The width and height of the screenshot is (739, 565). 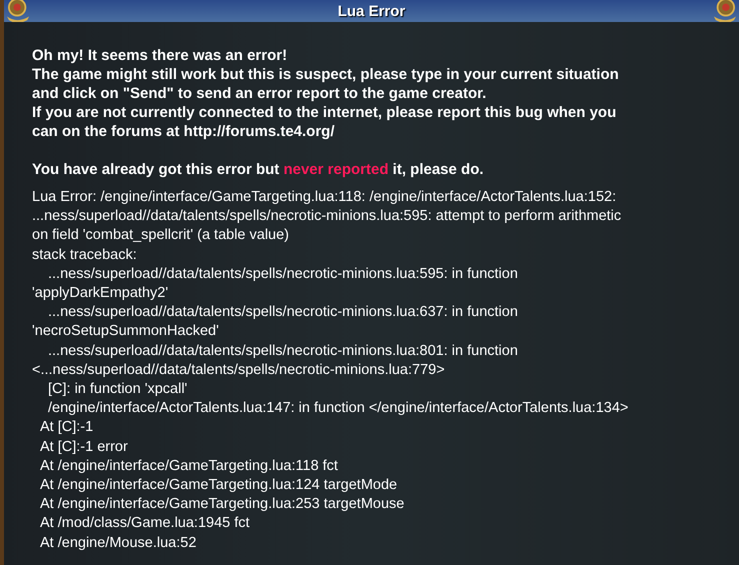 I want to click on window-title: Lua Error, so click(x=372, y=11).